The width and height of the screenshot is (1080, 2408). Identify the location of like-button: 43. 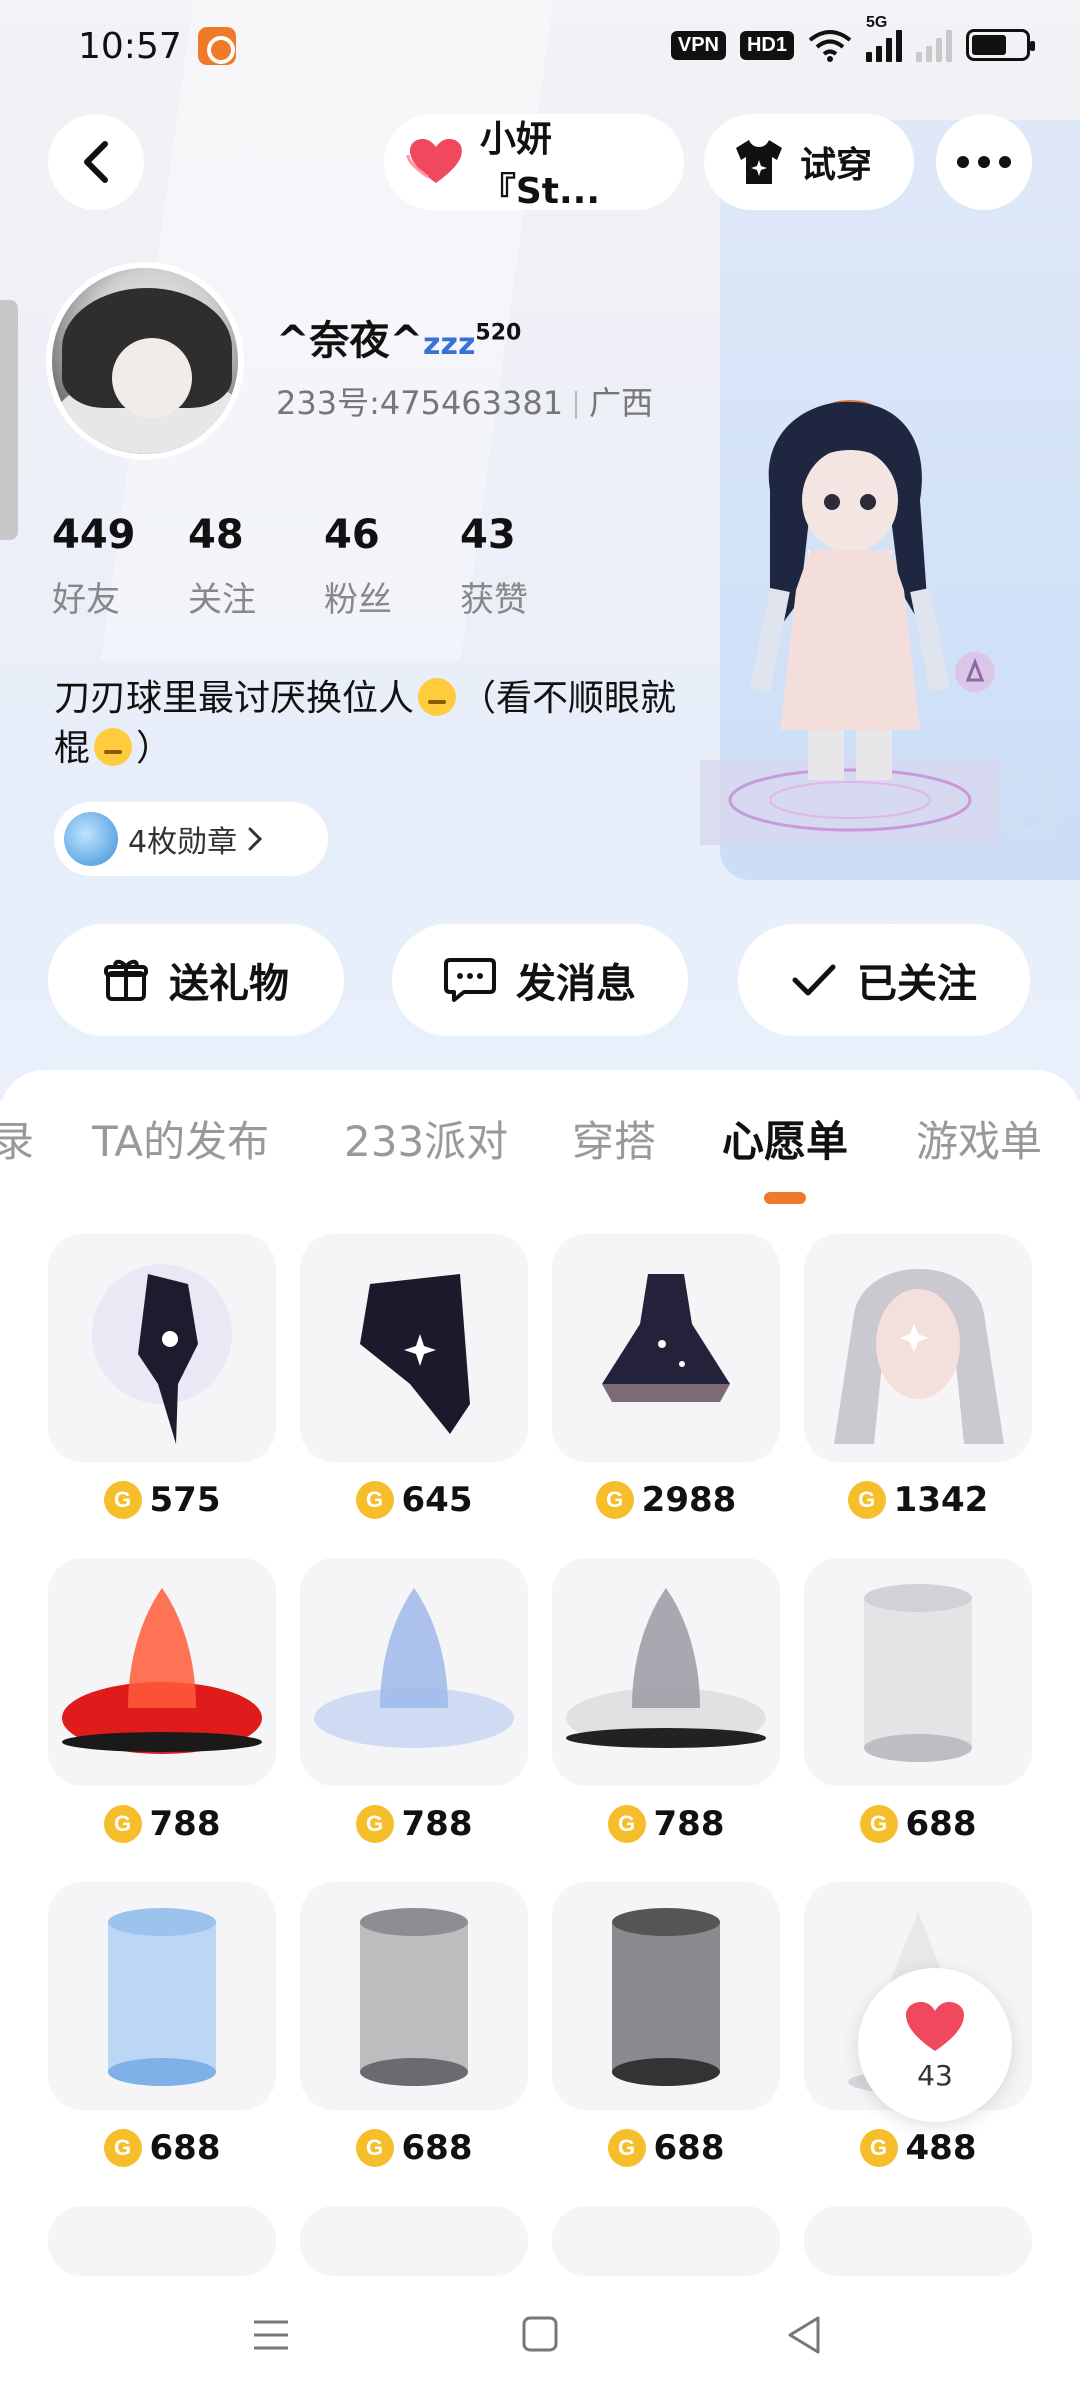
(935, 2045).